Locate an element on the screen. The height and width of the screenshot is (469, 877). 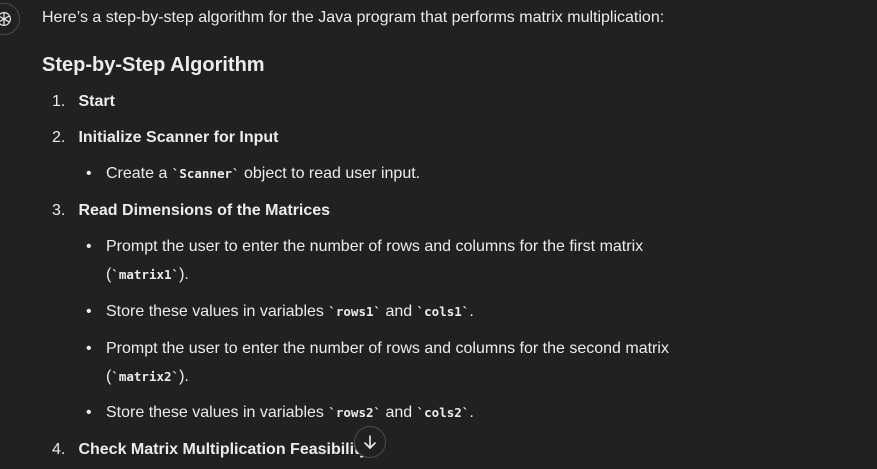
step-title: Check Matrix Multiplication Feasibility is located at coordinates (223, 449).